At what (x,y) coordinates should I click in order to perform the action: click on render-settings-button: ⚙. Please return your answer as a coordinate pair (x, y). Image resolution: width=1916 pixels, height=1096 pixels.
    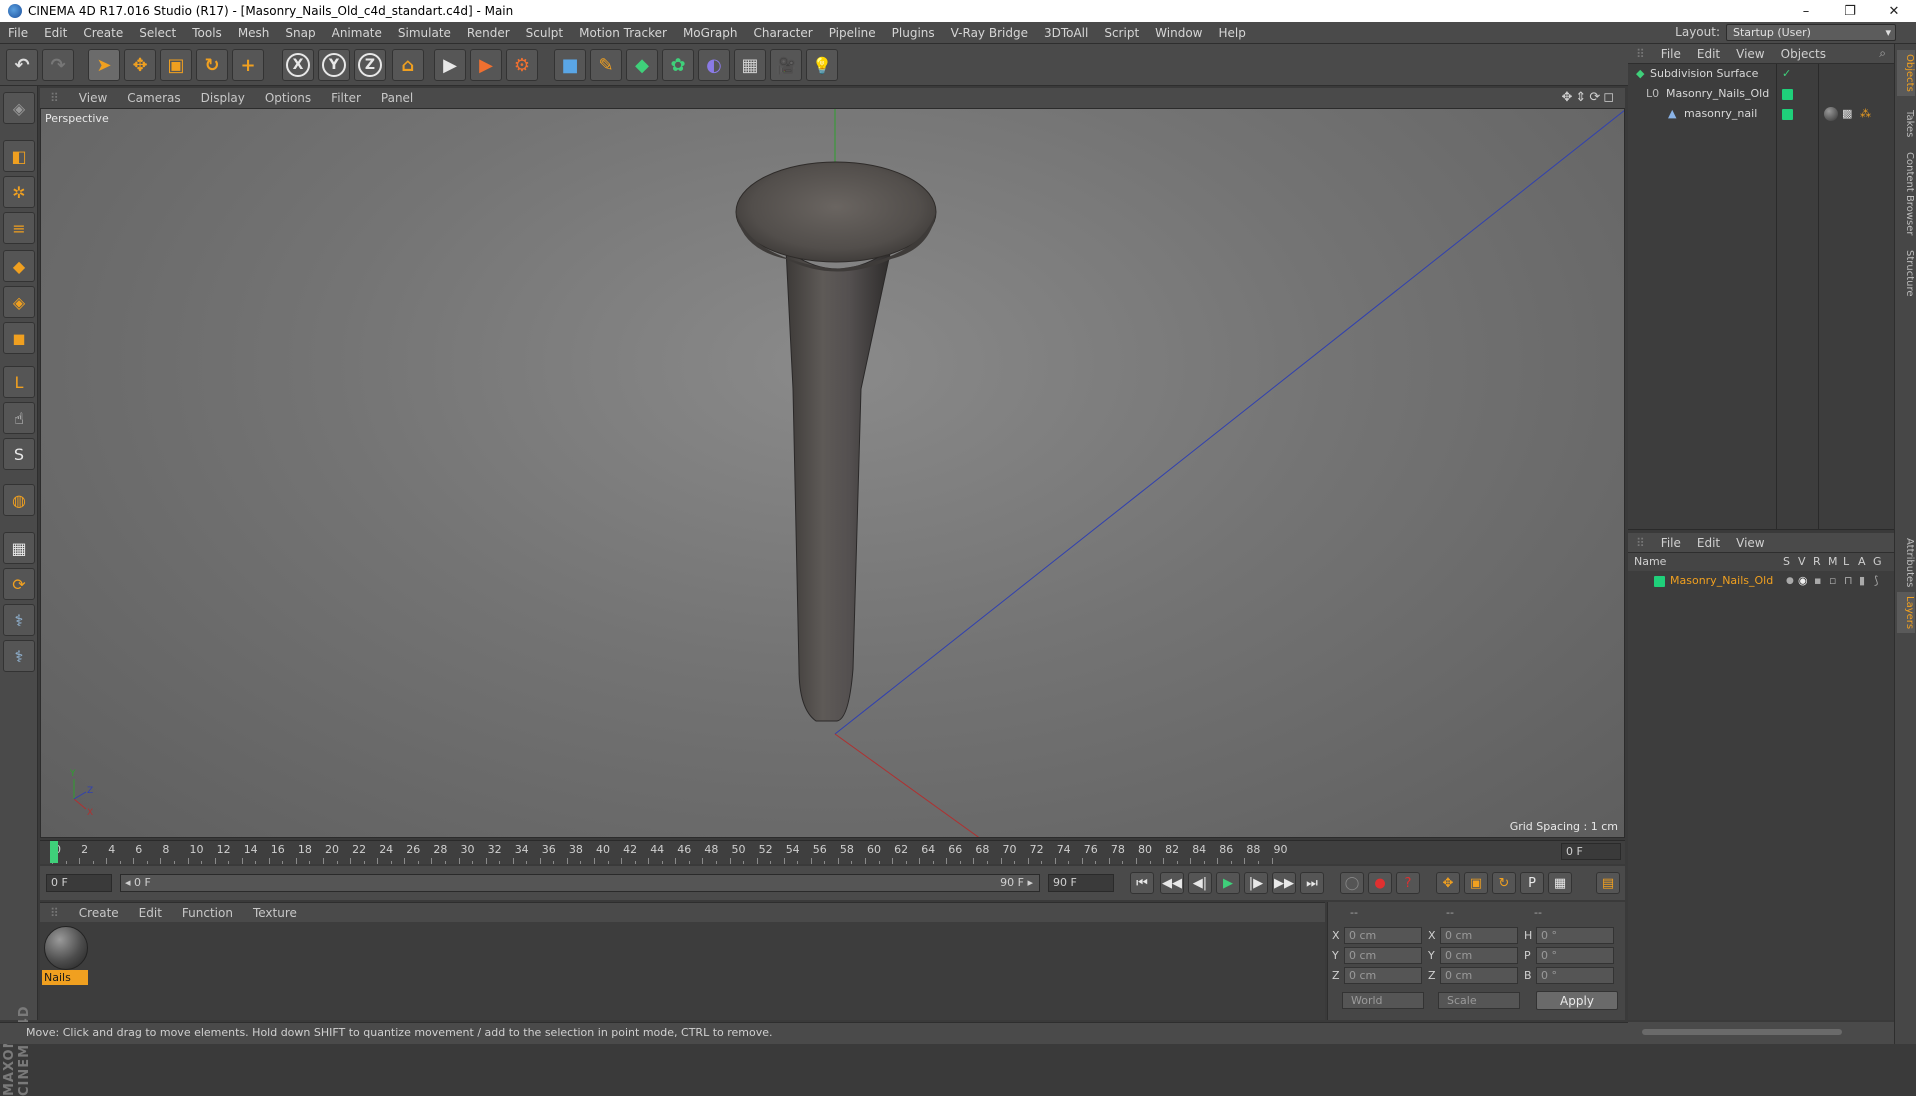
    Looking at the image, I should click on (522, 65).